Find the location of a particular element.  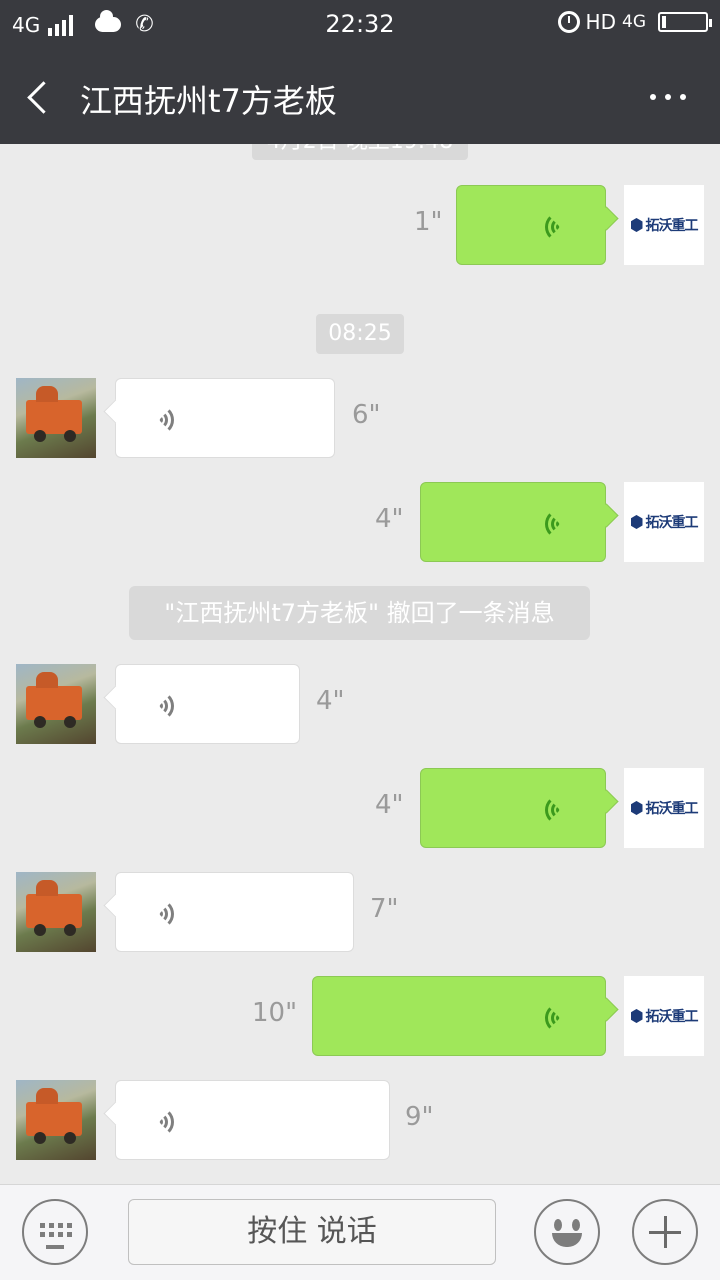

keyboard-icon is located at coordinates (55, 1232).